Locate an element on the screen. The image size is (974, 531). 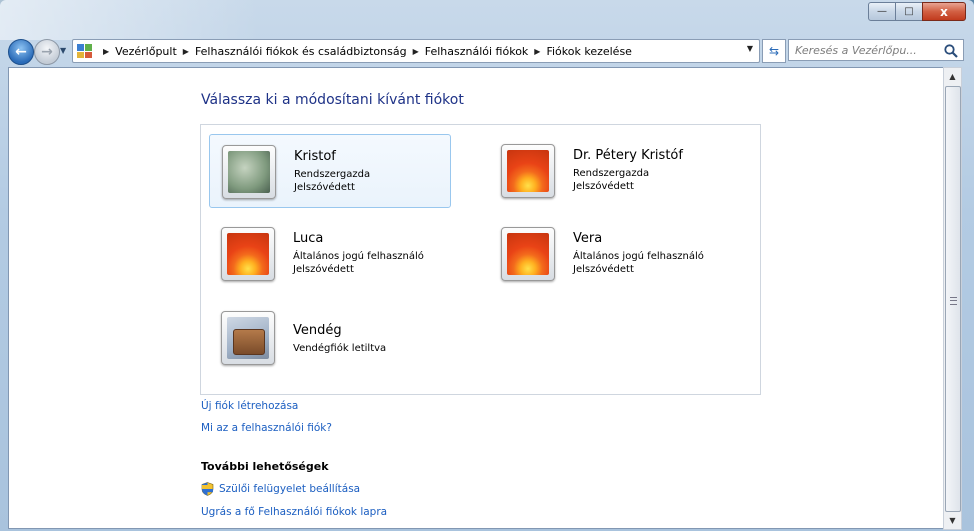
vertical-scrollbar: ▲ ▼ is located at coordinates (952, 298).